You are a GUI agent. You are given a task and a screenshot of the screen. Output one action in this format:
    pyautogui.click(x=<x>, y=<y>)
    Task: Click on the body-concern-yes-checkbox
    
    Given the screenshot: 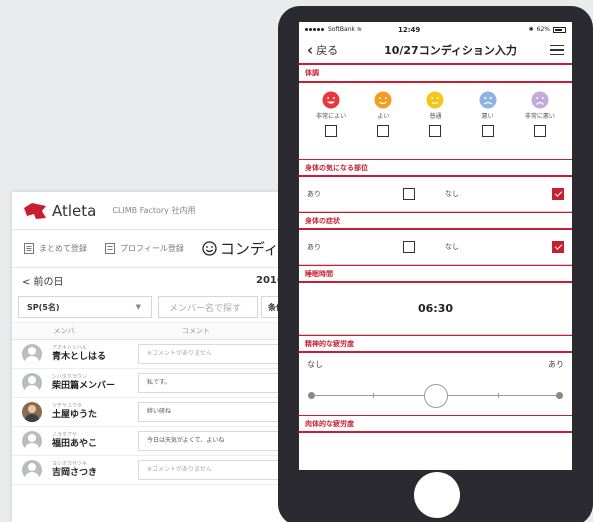 What is the action you would take?
    pyautogui.click(x=409, y=194)
    